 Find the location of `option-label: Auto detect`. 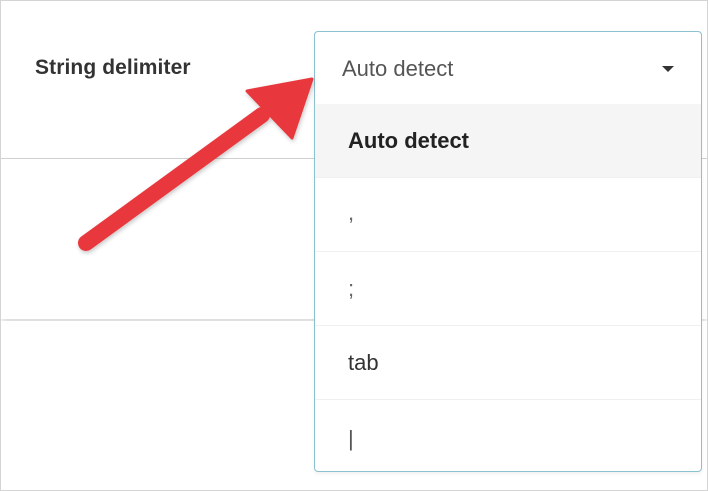

option-label: Auto detect is located at coordinates (408, 140).